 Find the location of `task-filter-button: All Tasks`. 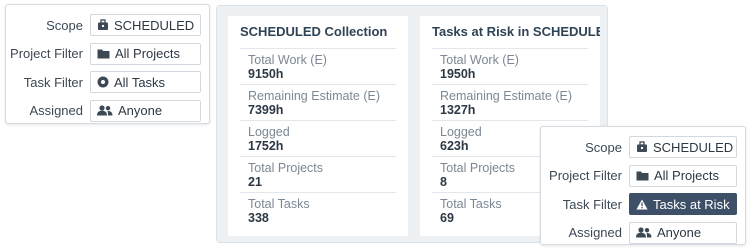

task-filter-button: All Tasks is located at coordinates (145, 82).